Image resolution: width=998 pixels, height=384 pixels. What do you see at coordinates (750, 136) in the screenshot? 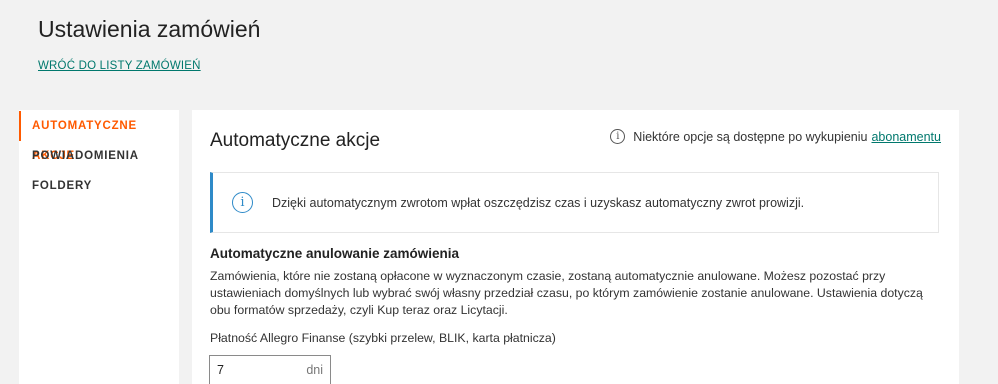
I see `subscription-note-text: Niektóre opcje są dostępne po wykupieniu` at bounding box center [750, 136].